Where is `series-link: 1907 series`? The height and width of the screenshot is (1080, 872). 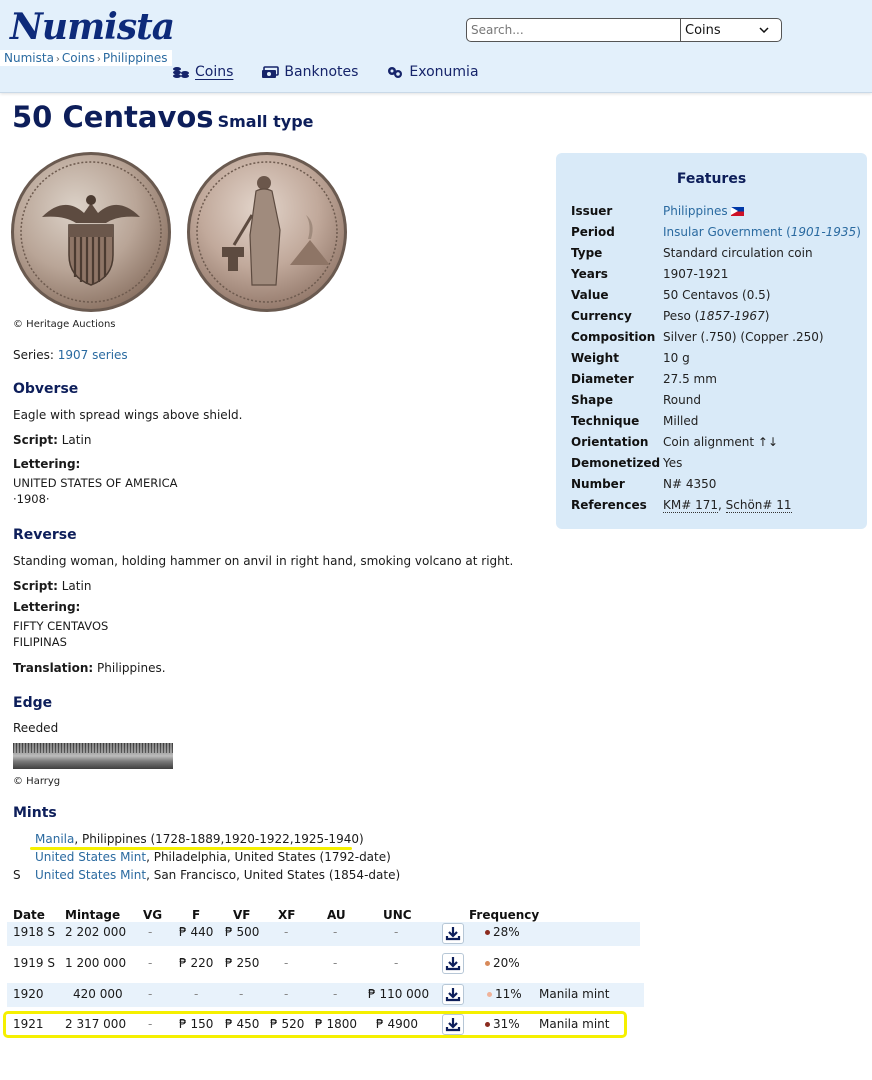
series-link: 1907 series is located at coordinates (93, 355).